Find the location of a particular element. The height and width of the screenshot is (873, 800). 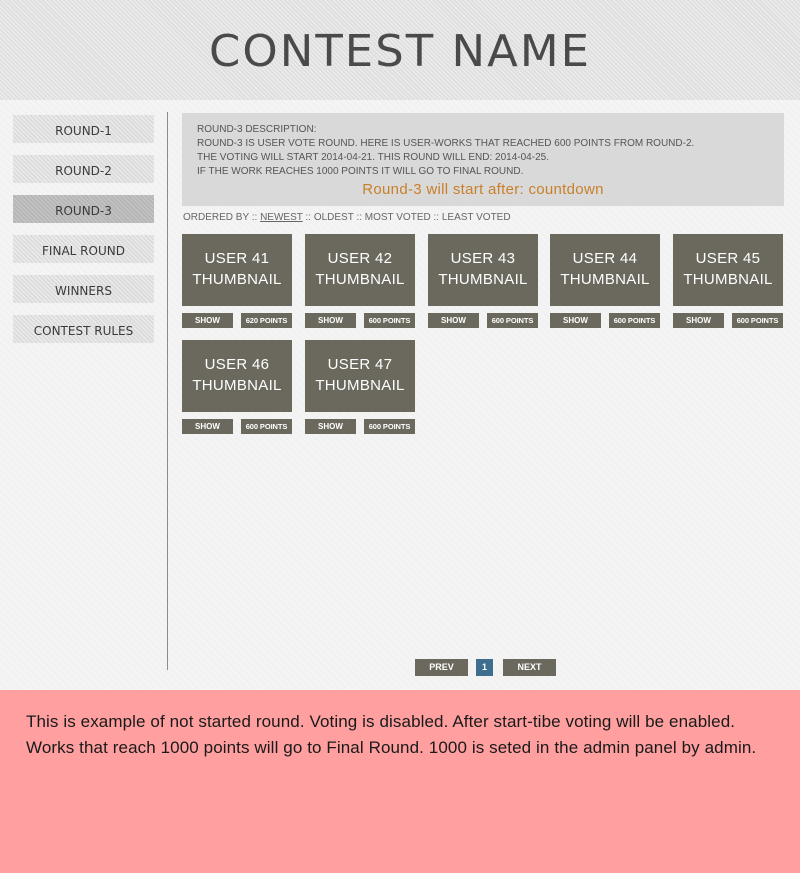

work-thumbnail: USER 43 THUMBNAIL is located at coordinates (483, 270).